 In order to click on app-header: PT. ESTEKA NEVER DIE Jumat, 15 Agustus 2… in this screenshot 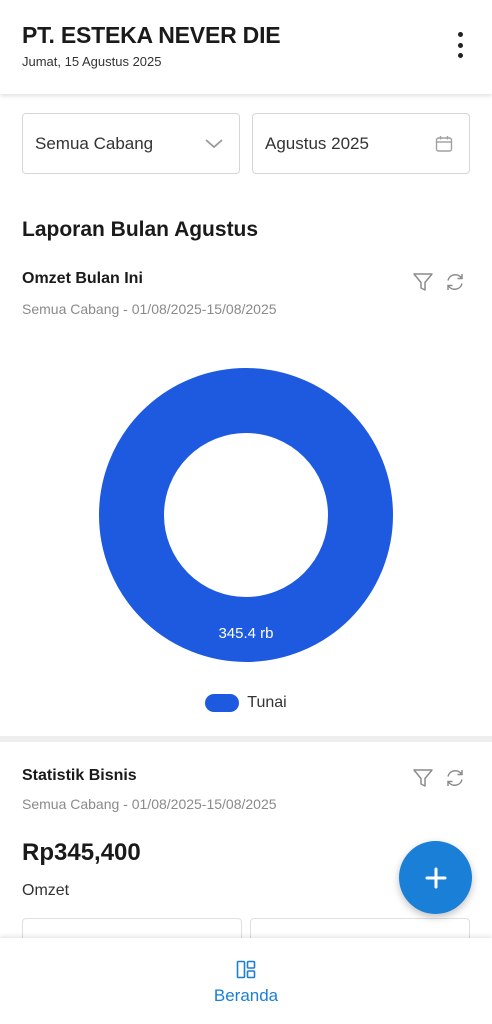, I will do `click(246, 47)`.